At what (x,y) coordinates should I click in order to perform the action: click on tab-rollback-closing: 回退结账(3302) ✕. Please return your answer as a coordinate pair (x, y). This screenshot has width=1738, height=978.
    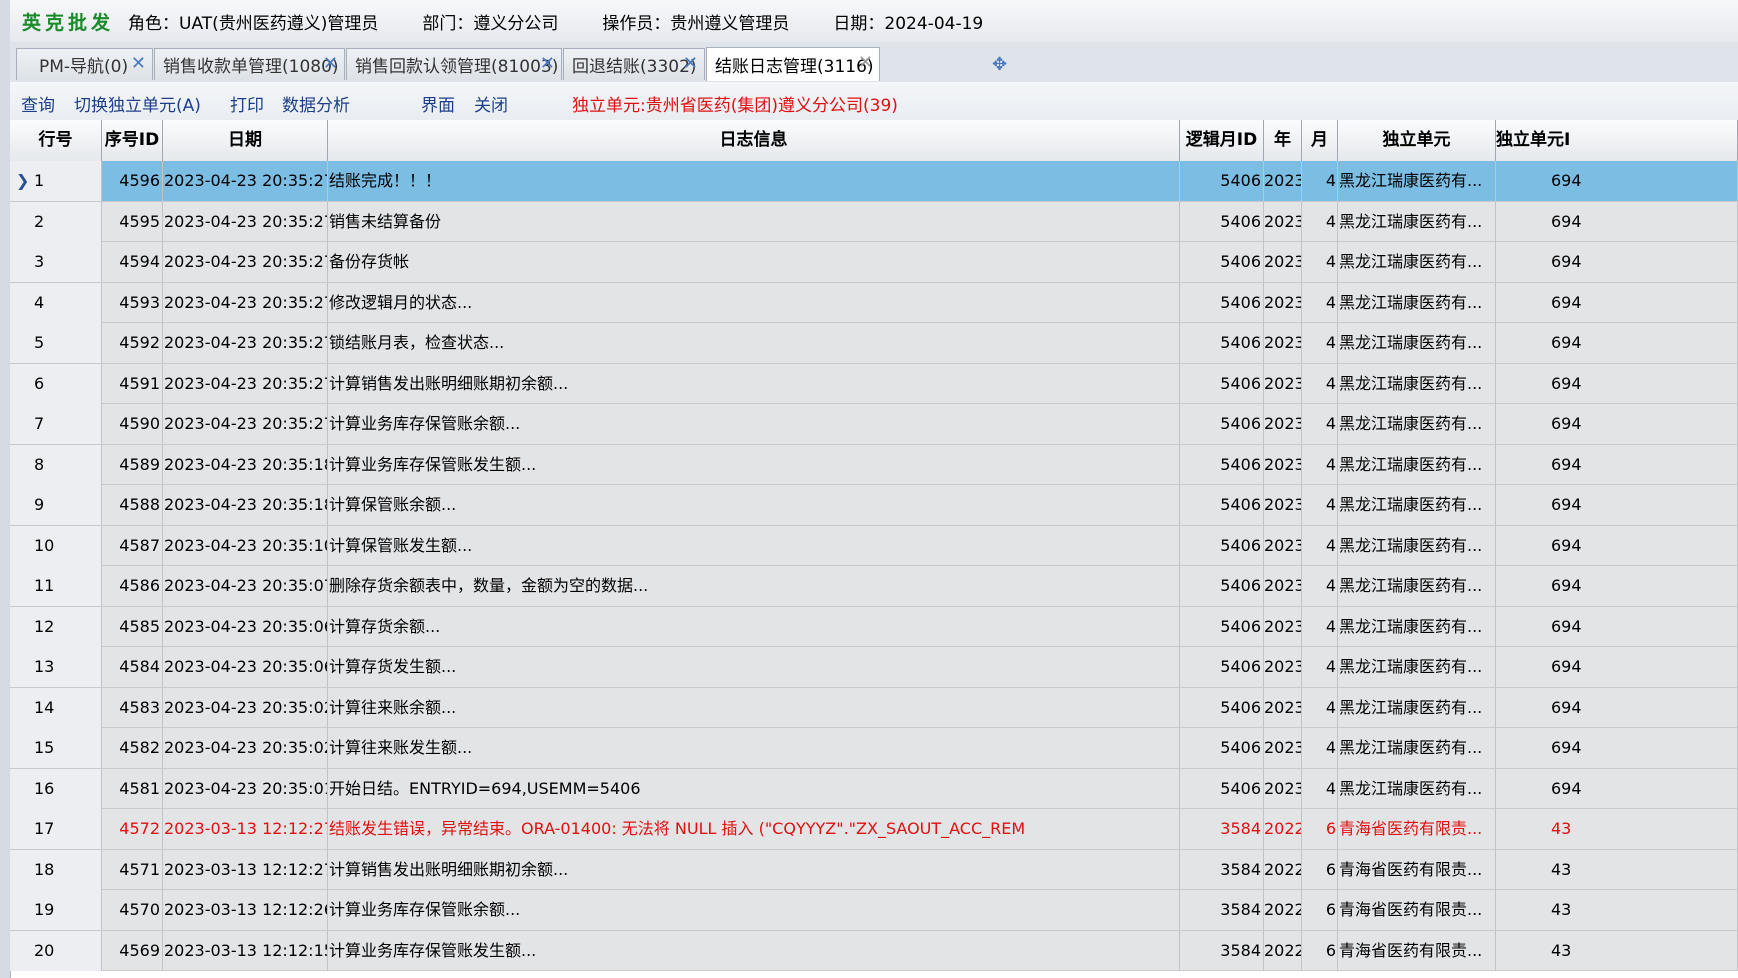
    Looking at the image, I should click on (634, 64).